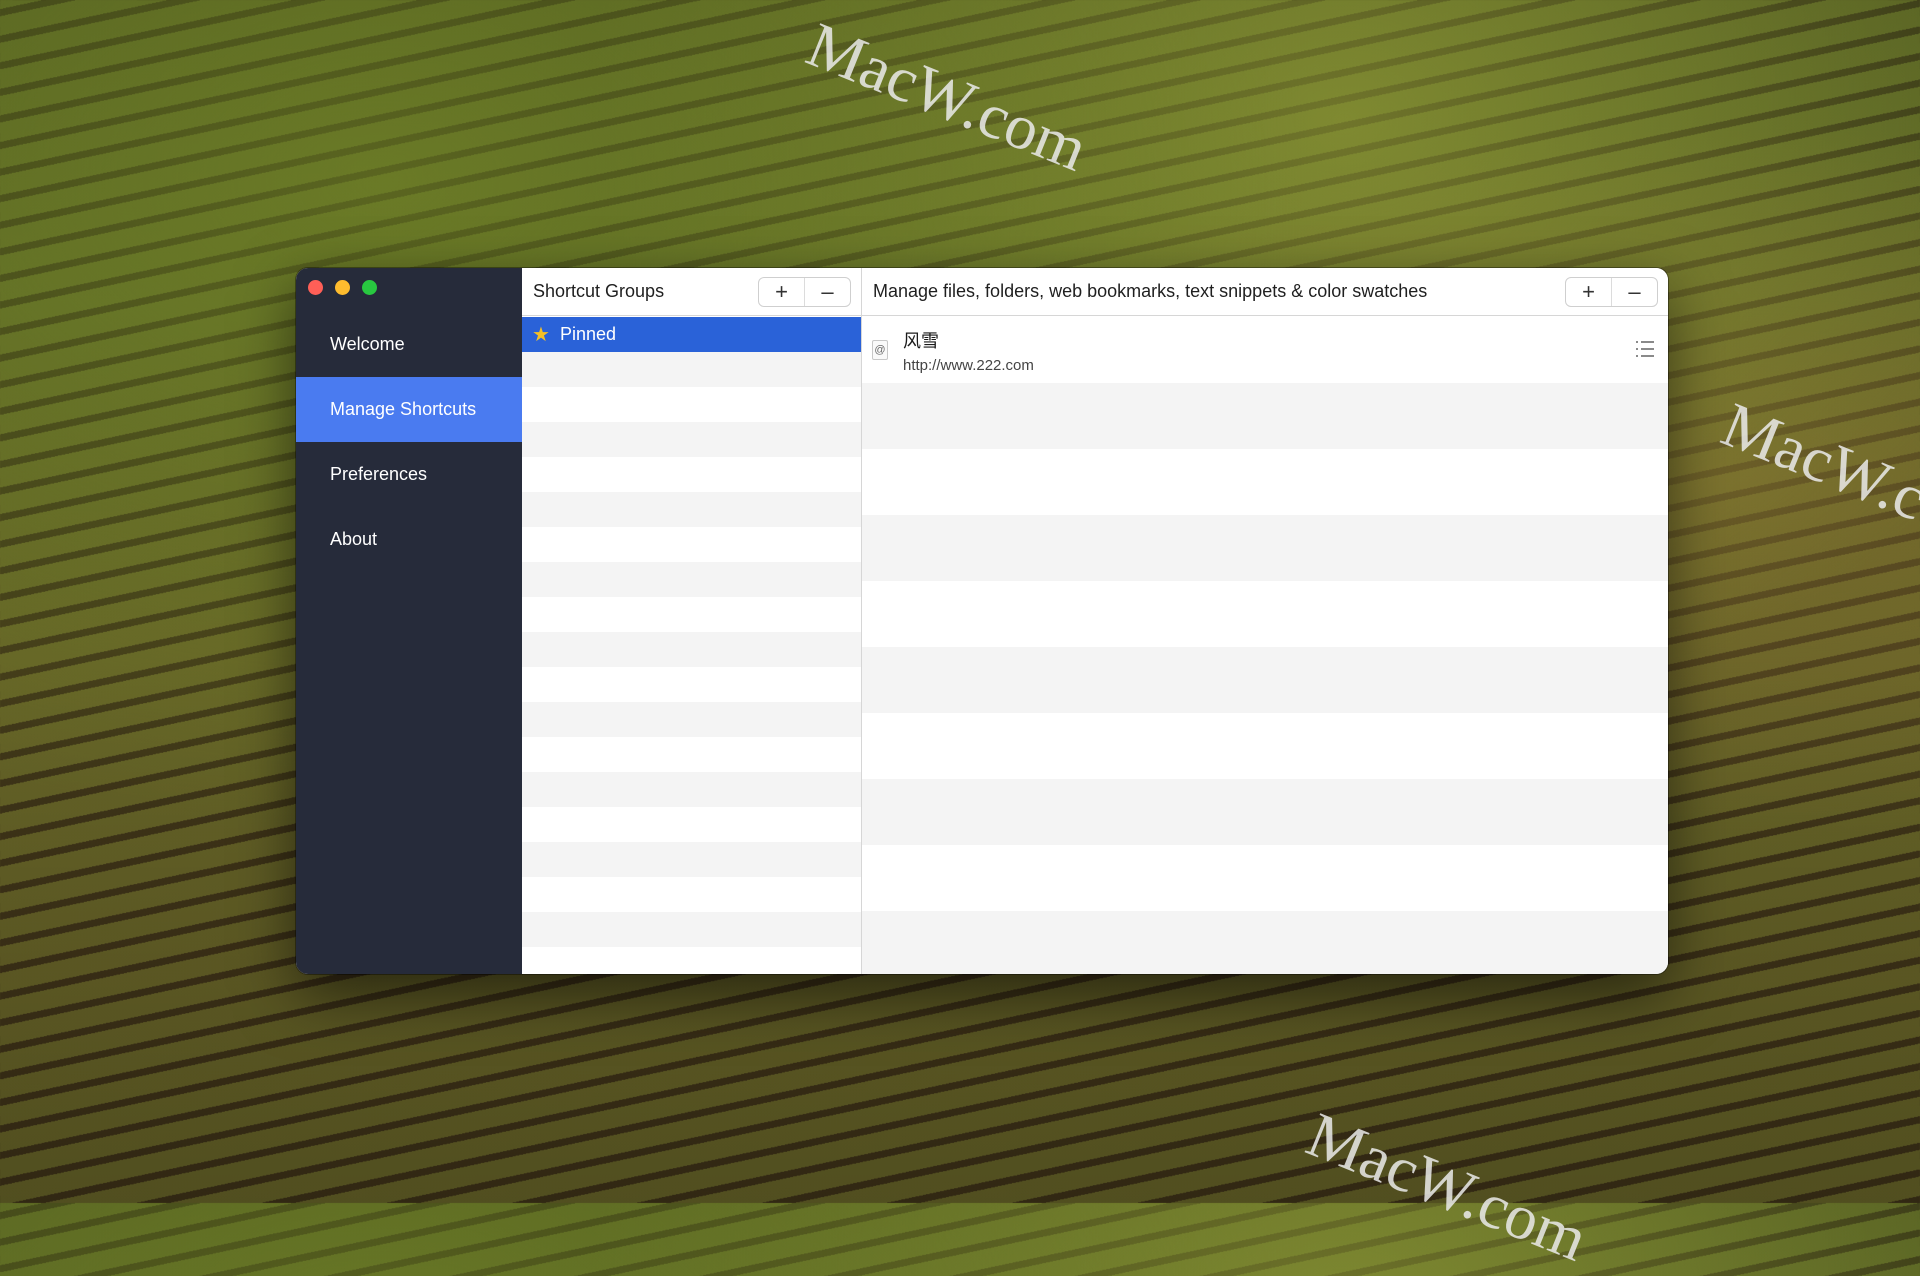 Image resolution: width=1920 pixels, height=1276 pixels. I want to click on sidebar-item-label: Preferences, so click(379, 474).